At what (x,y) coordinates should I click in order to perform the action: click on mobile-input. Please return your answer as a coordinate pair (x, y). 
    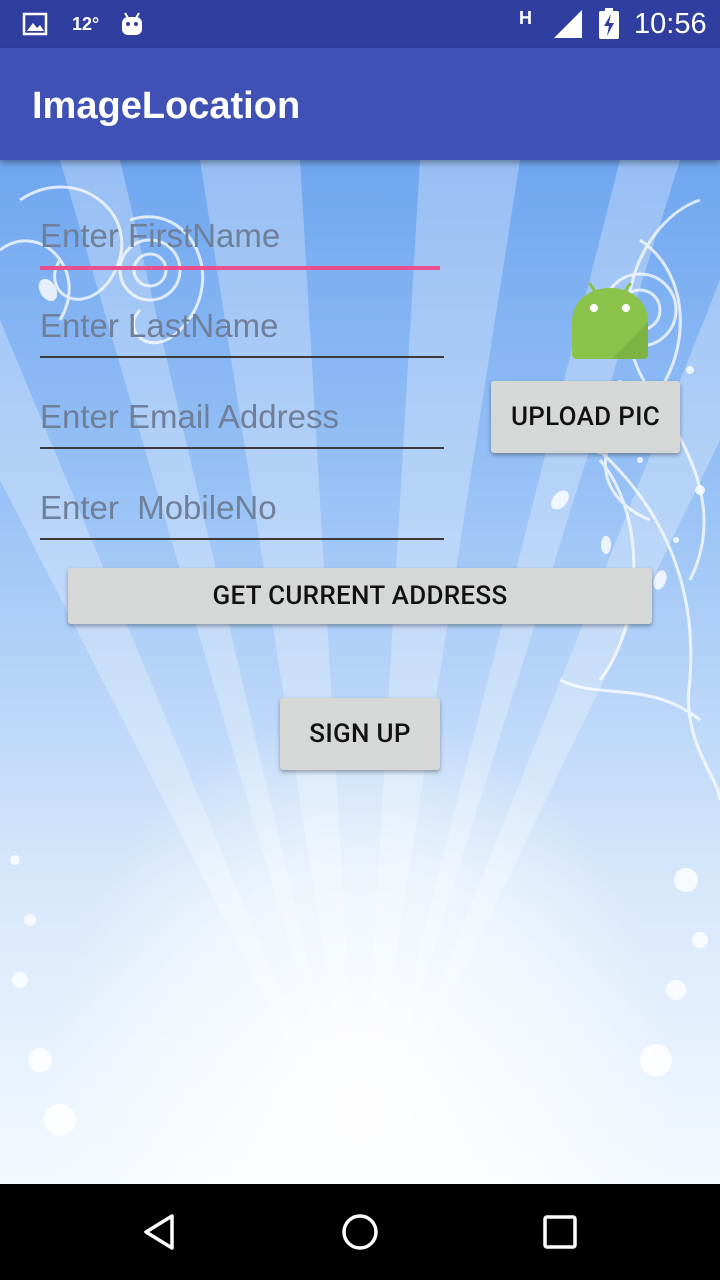
    Looking at the image, I should click on (242, 509).